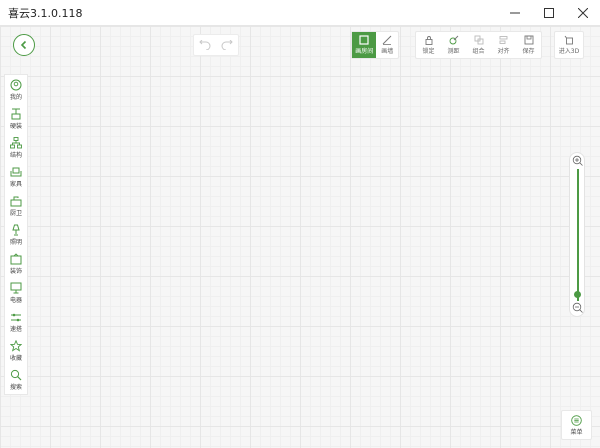 This screenshot has width=600, height=448. I want to click on star-icon, so click(16, 345).